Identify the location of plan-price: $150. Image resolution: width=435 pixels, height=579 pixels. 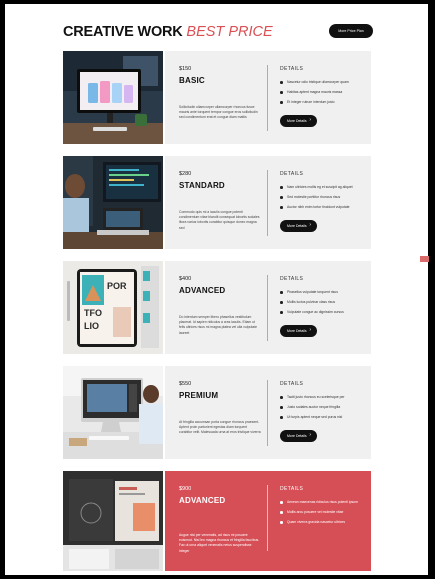
(185, 69).